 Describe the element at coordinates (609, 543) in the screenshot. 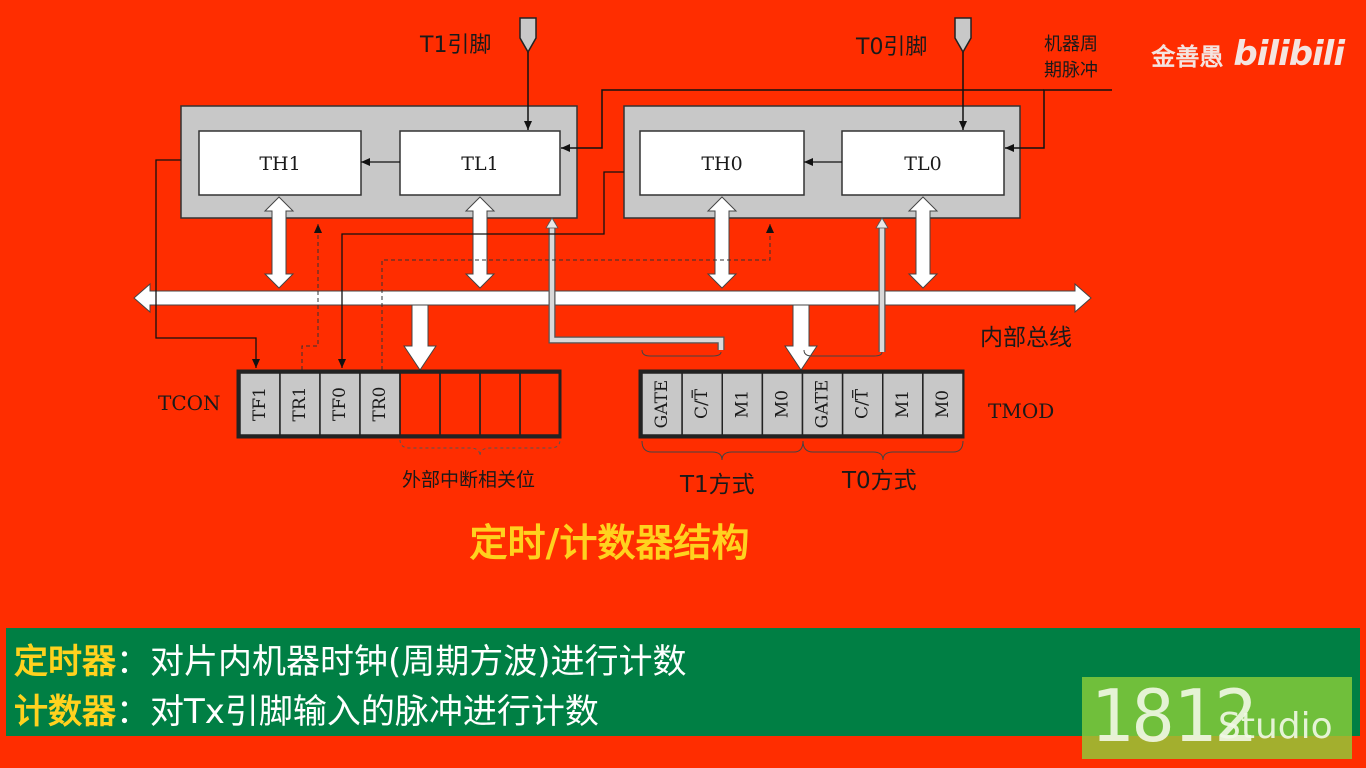

I see `diagram-title: 定时/计数器结构` at that location.